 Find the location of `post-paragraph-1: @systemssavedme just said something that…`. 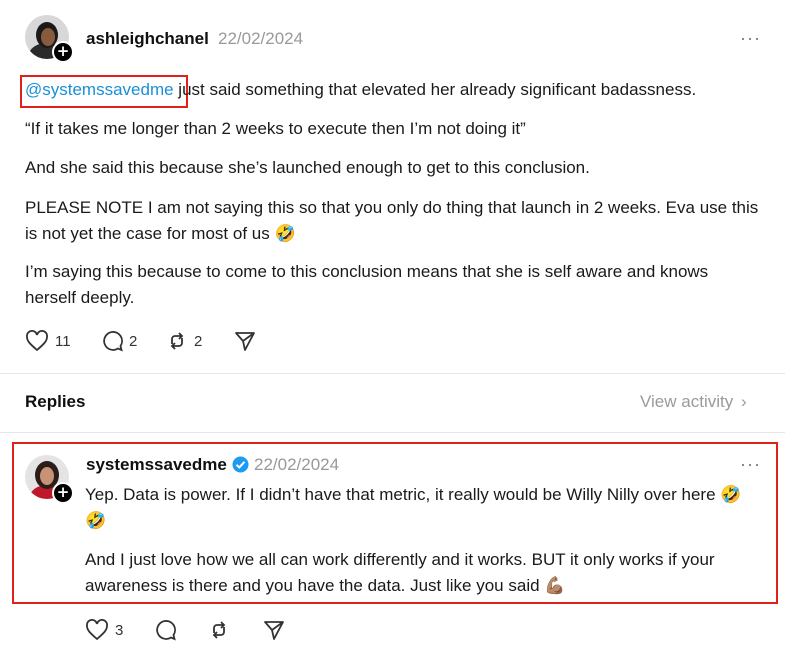

post-paragraph-1: @systemssavedme just said something that… is located at coordinates (395, 90).